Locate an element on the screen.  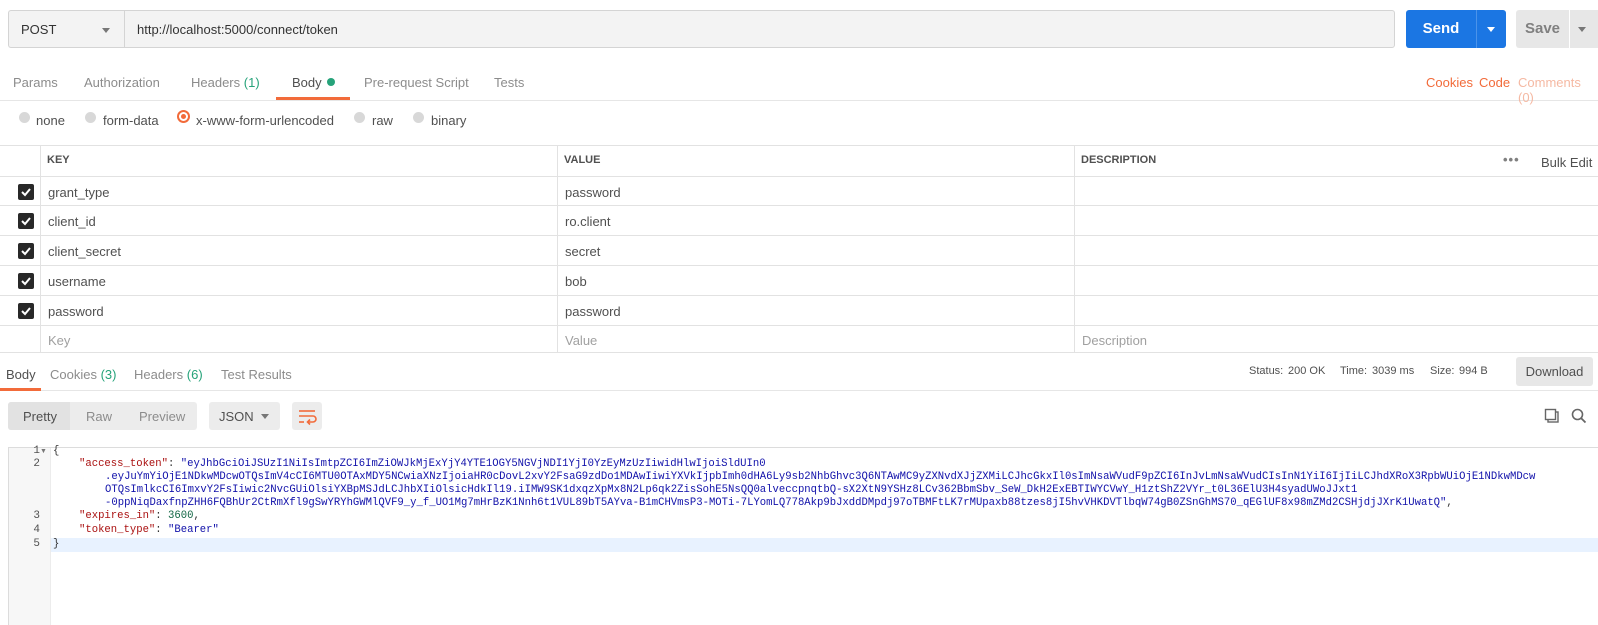
save-button: Save is located at coordinates (1542, 29).